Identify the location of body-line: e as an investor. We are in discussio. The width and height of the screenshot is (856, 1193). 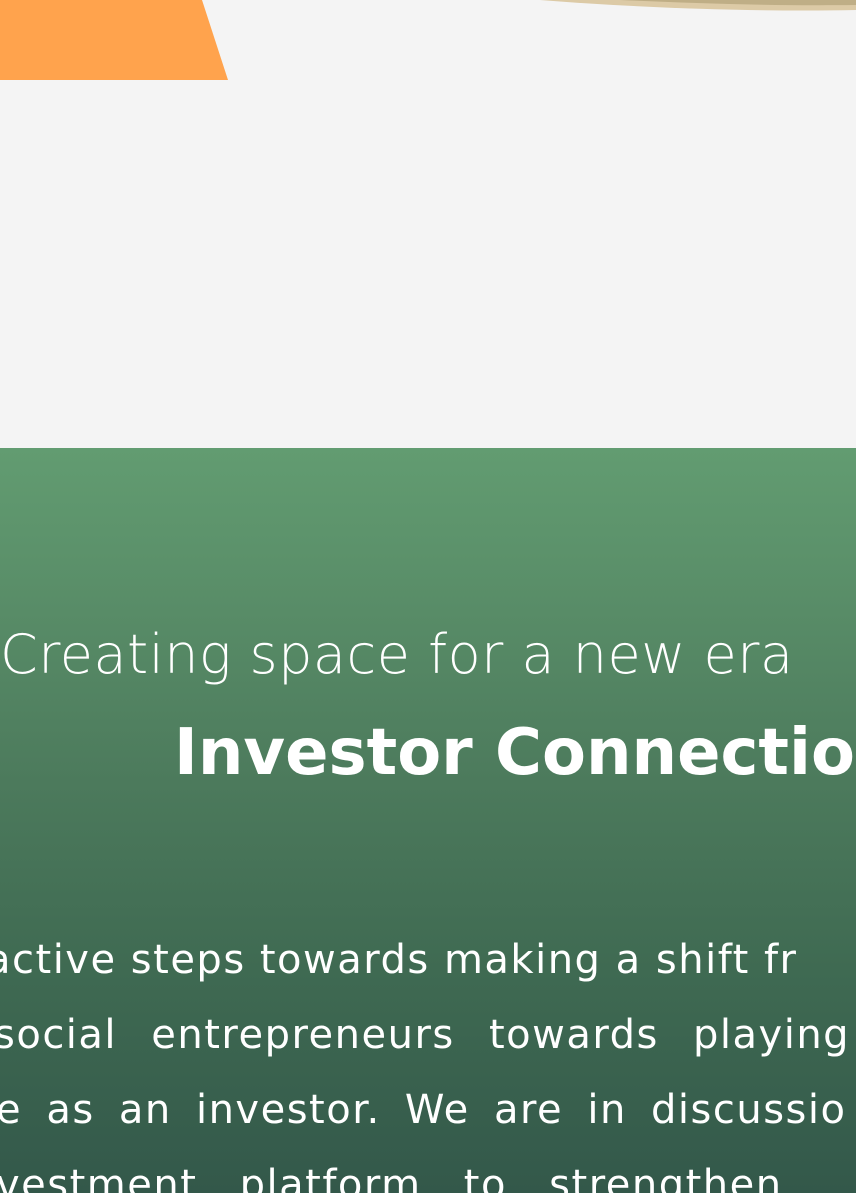
(423, 1110).